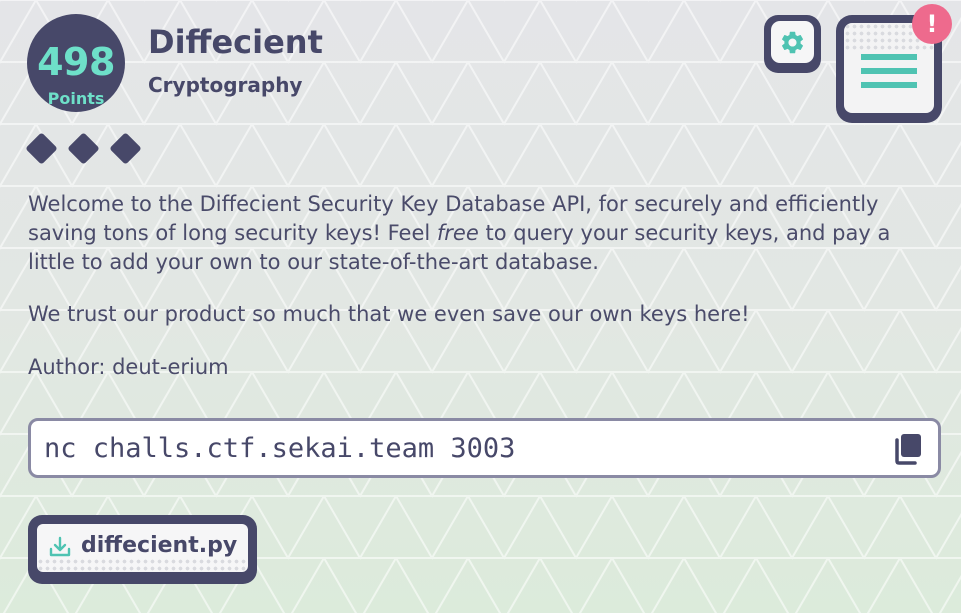 The image size is (961, 613). Describe the element at coordinates (76, 98) in the screenshot. I see `points-label: Points` at that location.